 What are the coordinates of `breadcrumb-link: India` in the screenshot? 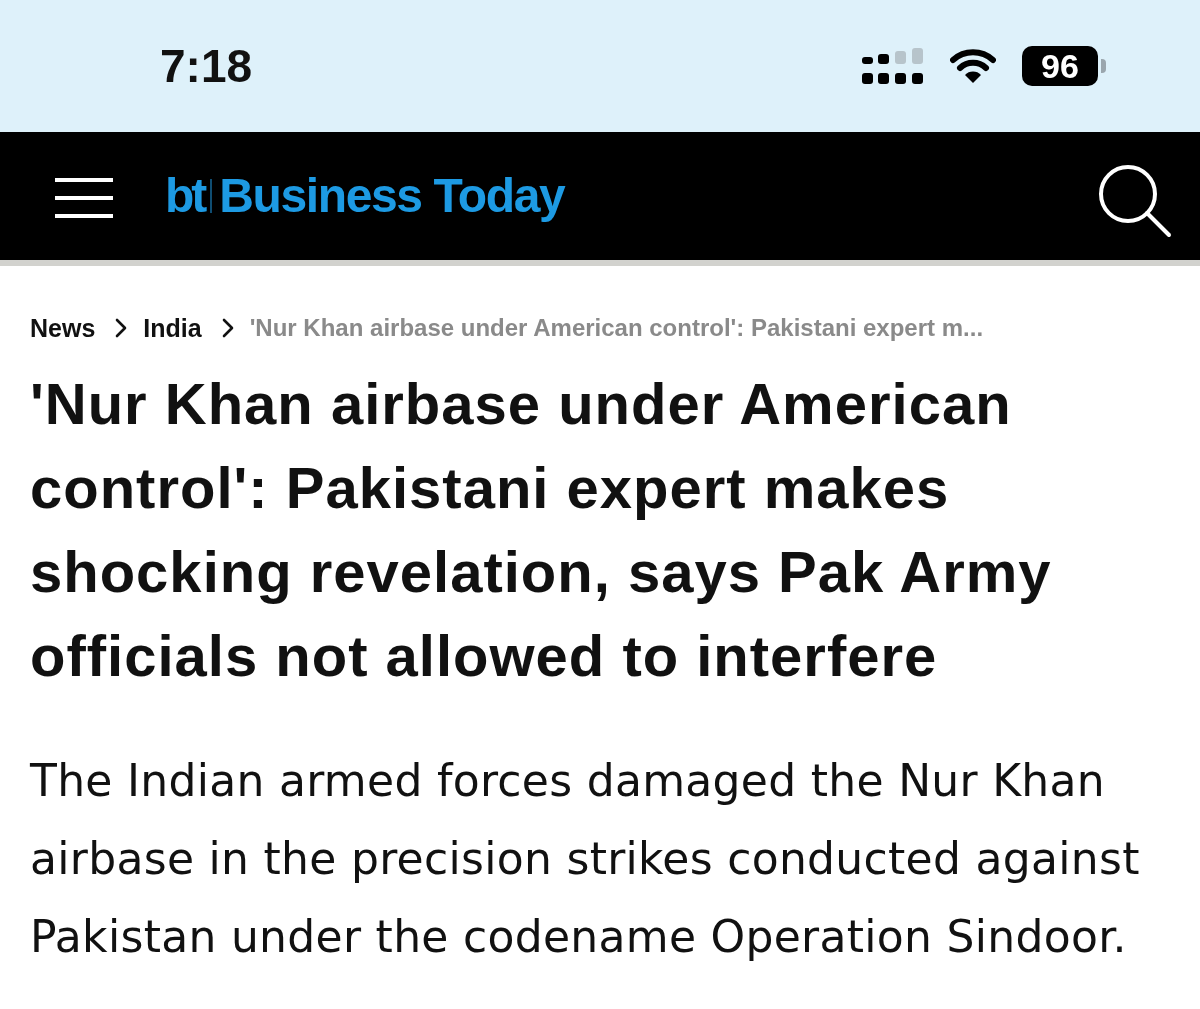 It's located at (172, 328).